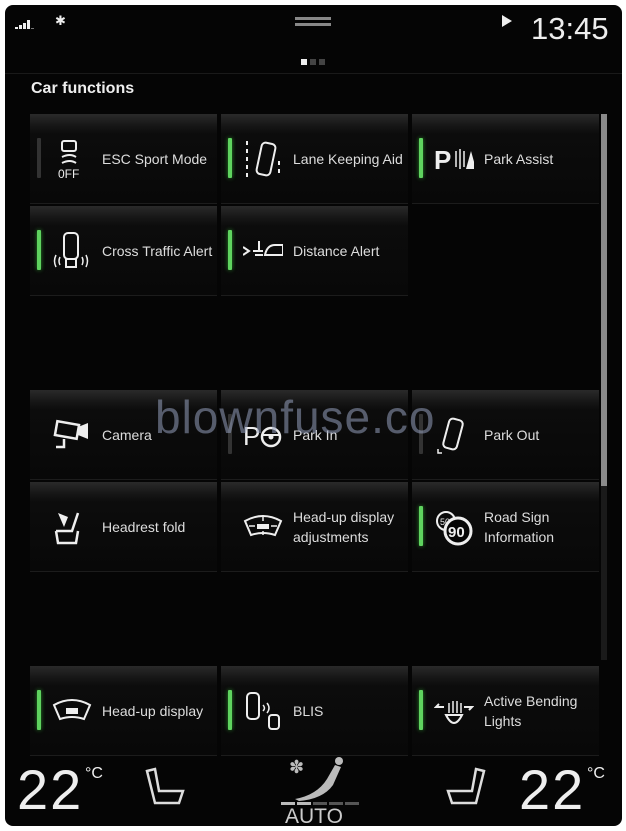 The height and width of the screenshot is (831, 626). Describe the element at coordinates (454, 712) in the screenshot. I see `bending-lights-icon` at that location.